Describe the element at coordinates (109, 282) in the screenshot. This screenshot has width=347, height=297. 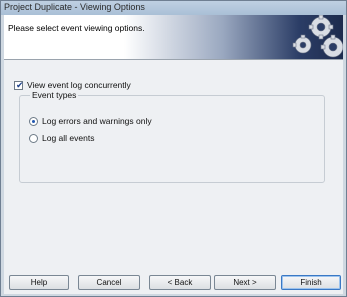
I see `cancel-button: Cancel` at that location.